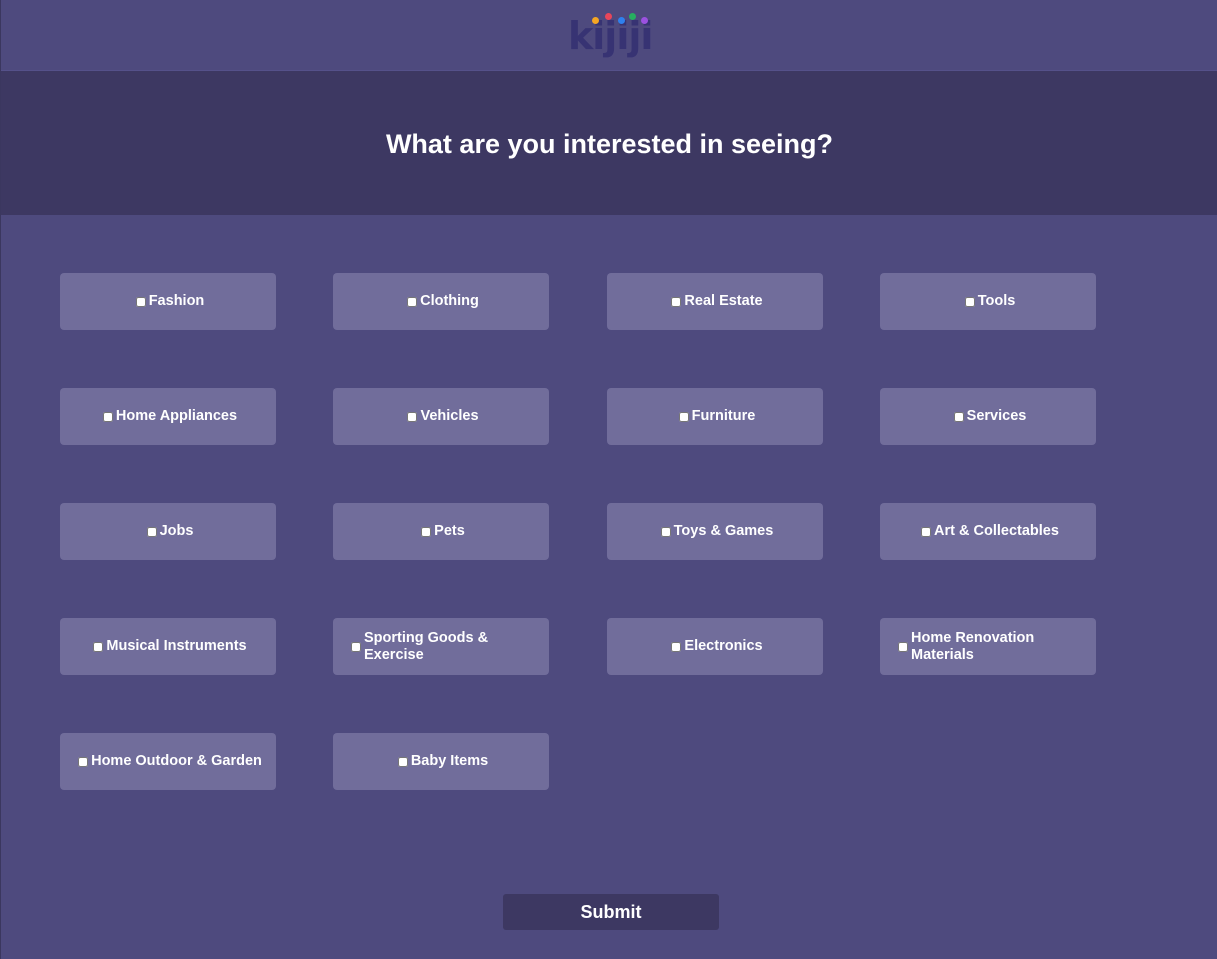 This screenshot has height=959, width=1217. I want to click on interest-label: Tools, so click(996, 301).